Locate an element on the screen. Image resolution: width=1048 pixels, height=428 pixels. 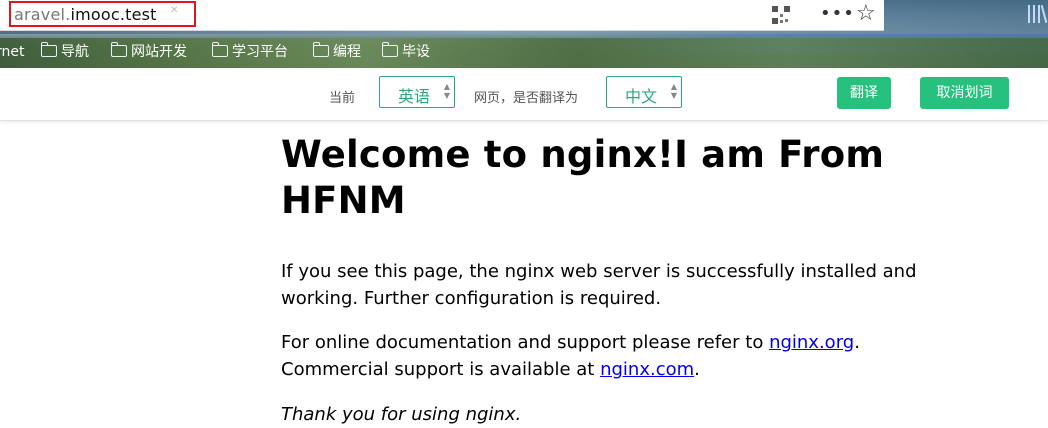
source-language-select: 英语 ▲ ▼ is located at coordinates (417, 92).